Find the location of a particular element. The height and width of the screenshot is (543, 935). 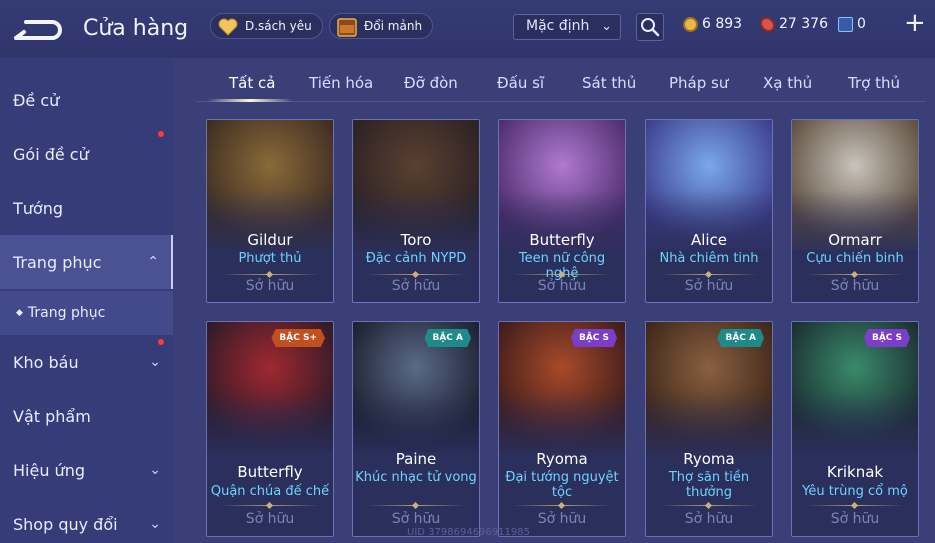

sidebar-item-skins: Trang phục ⌃ is located at coordinates (86, 262).